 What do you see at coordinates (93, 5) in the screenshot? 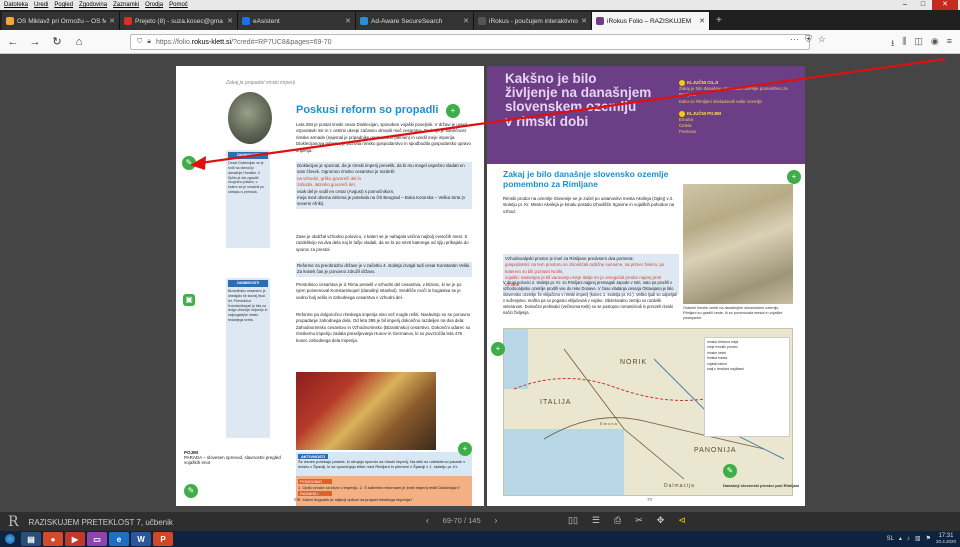
I see `menu-zgodovina: Zgodovina` at bounding box center [93, 5].